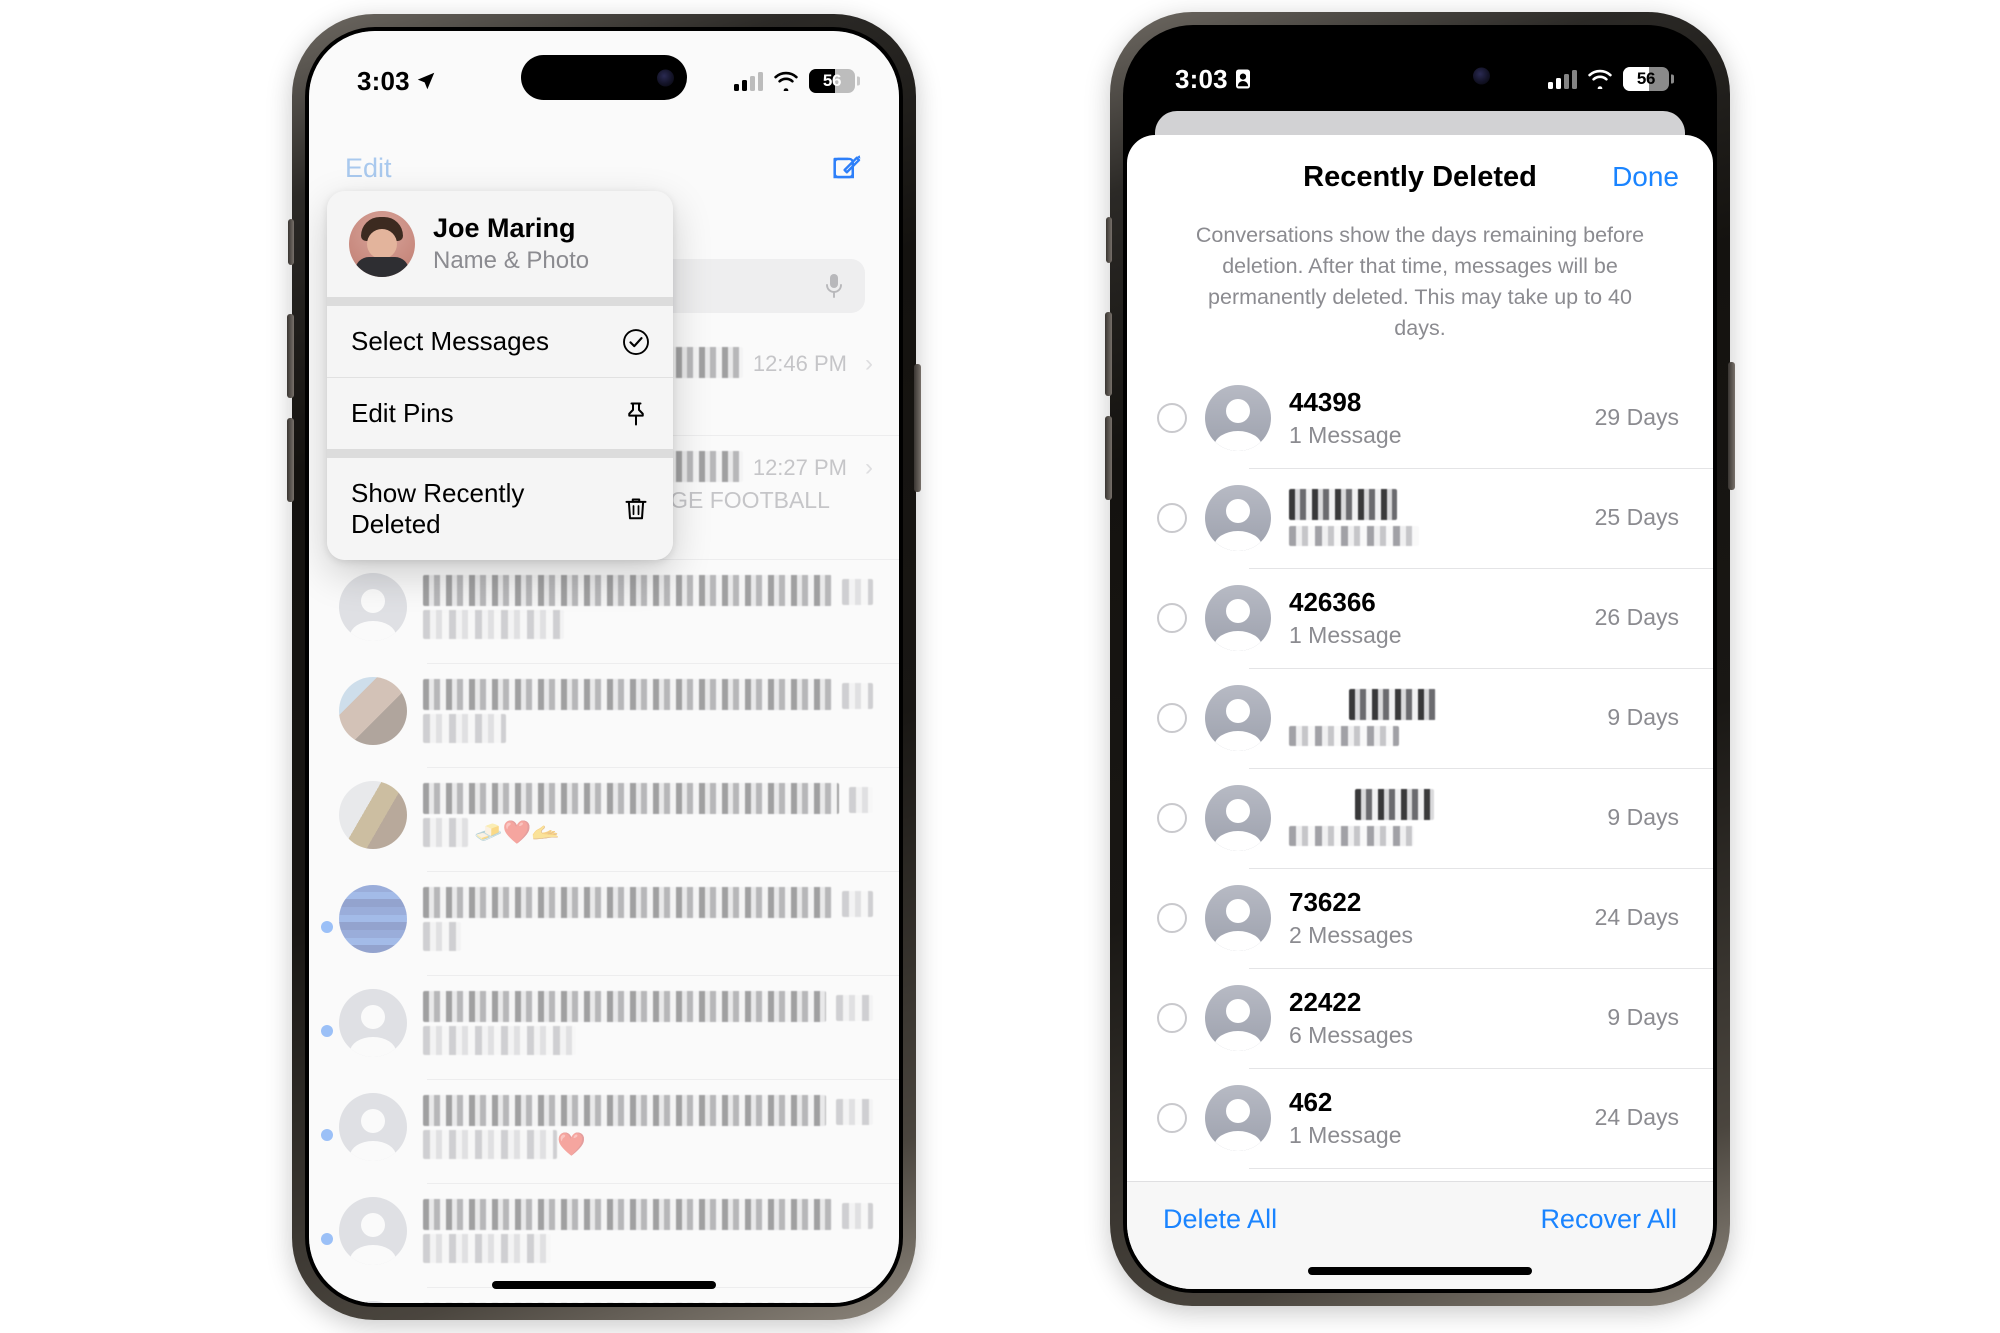 The width and height of the screenshot is (2000, 1333). I want to click on battery-percent: 56, so click(832, 80).